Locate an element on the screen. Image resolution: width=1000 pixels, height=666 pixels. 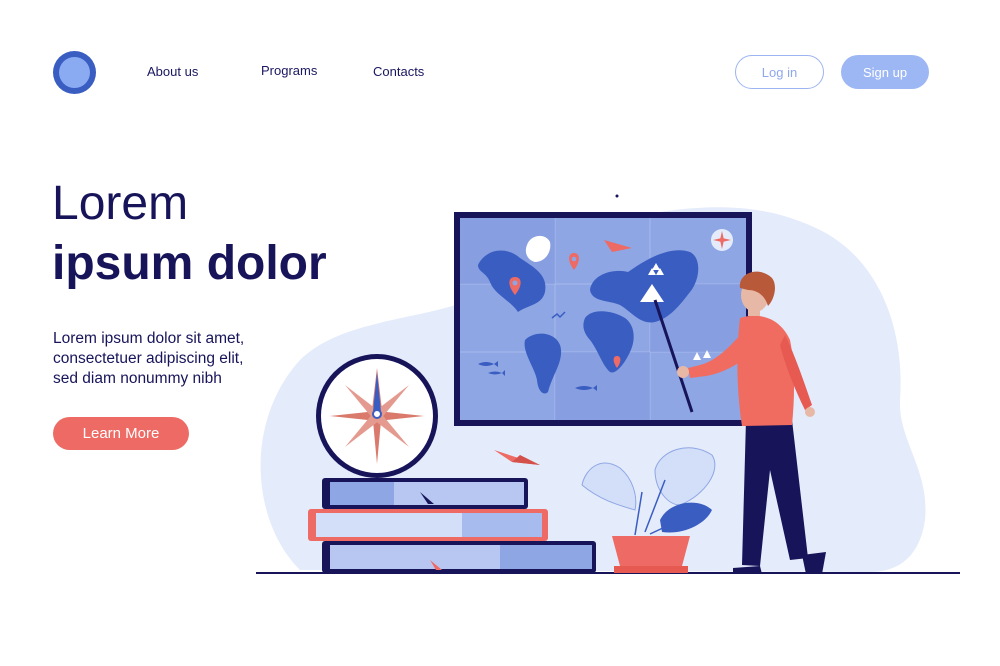
dot is located at coordinates (617, 196).